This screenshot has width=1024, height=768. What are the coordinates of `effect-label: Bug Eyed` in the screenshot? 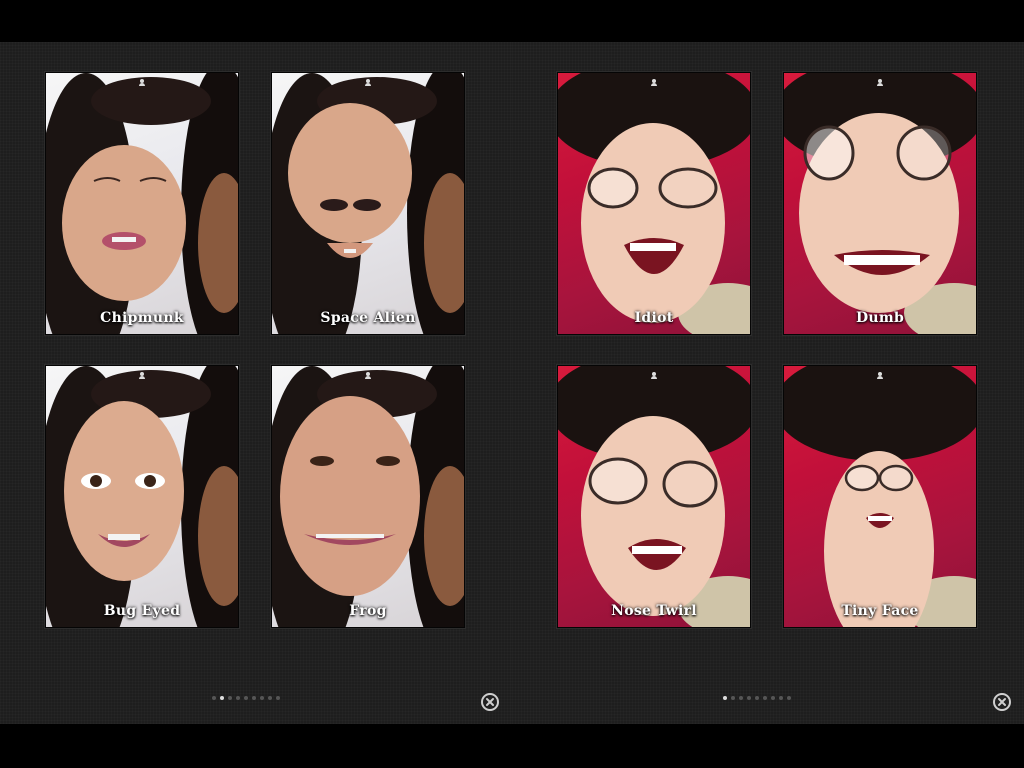 It's located at (142, 611).